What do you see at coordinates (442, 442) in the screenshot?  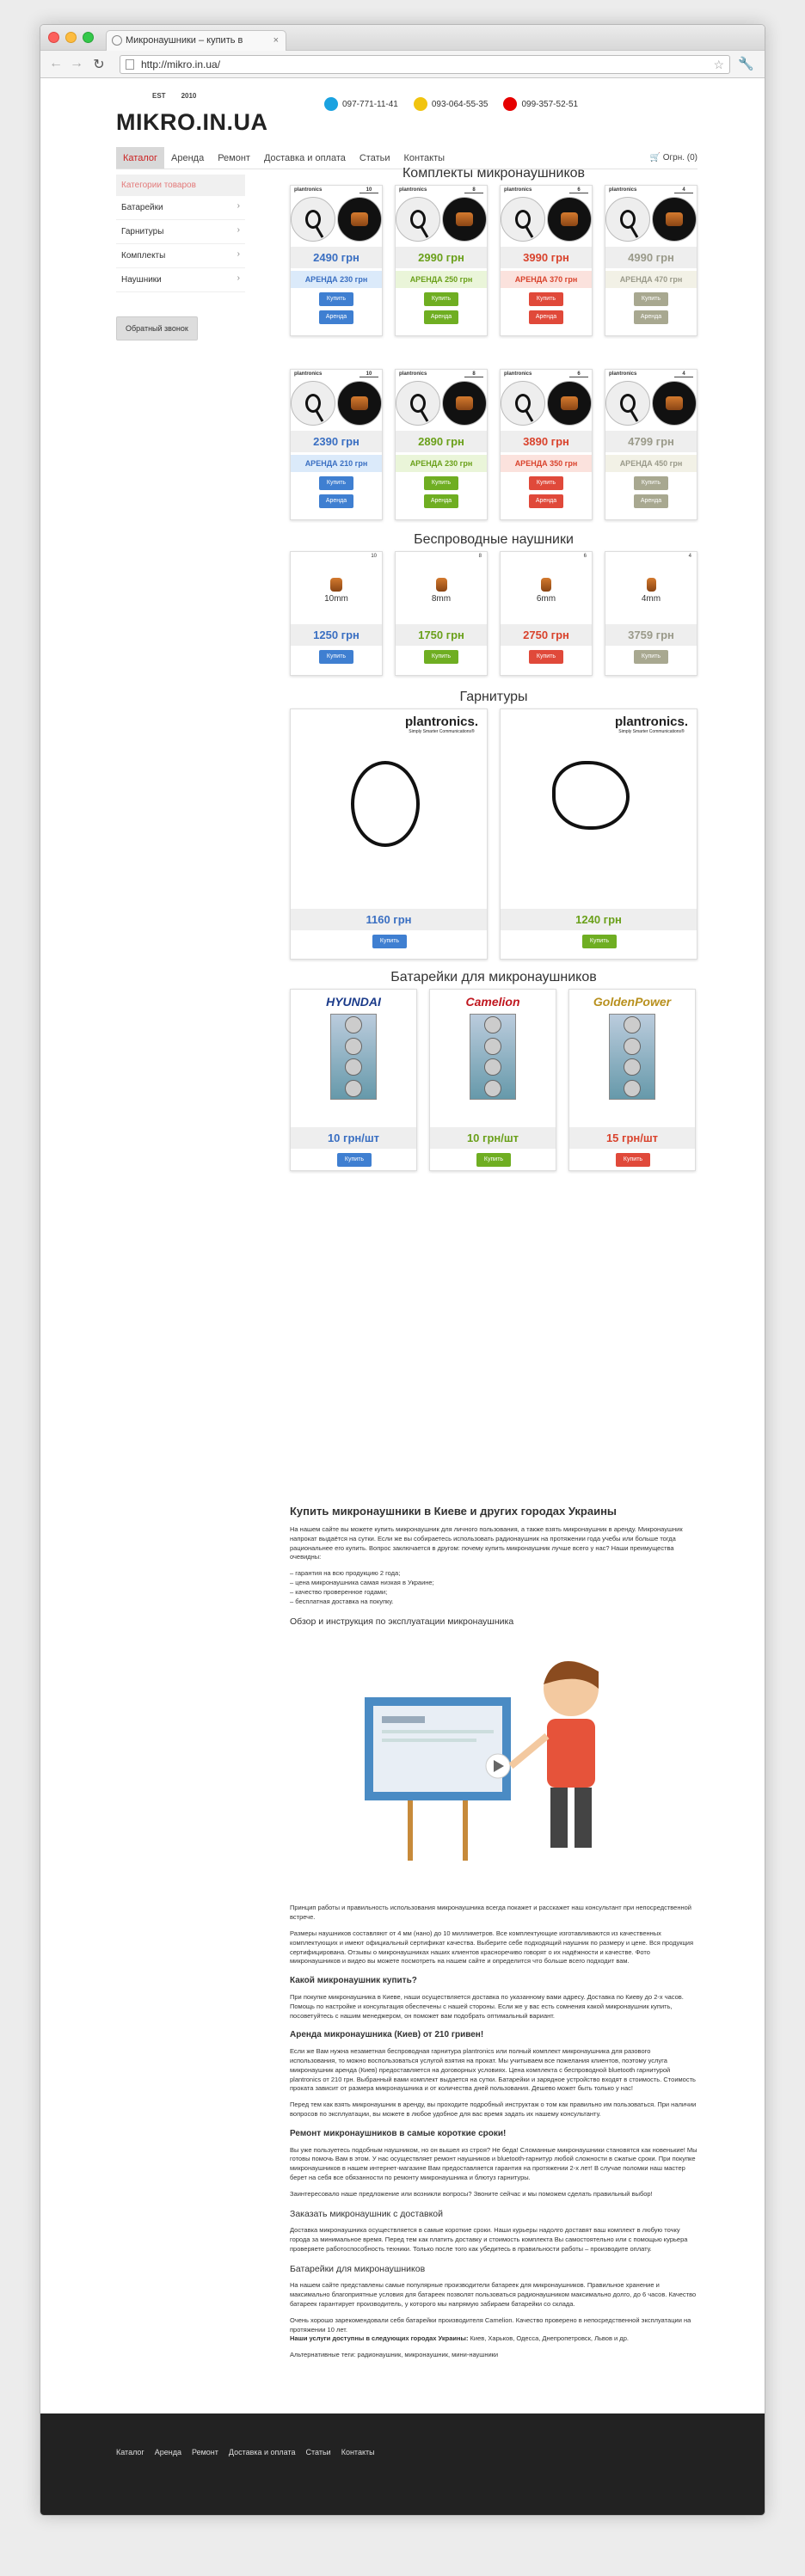 I see `price: 2890 грн` at bounding box center [442, 442].